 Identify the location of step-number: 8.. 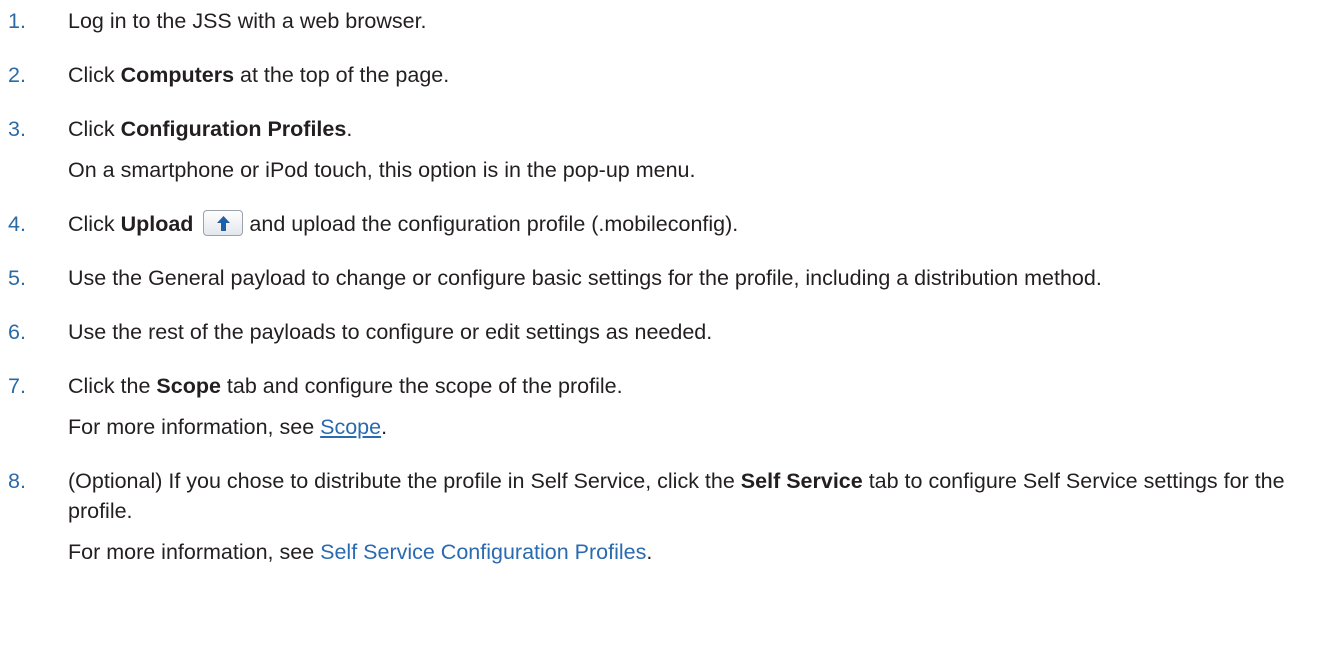
(17, 481).